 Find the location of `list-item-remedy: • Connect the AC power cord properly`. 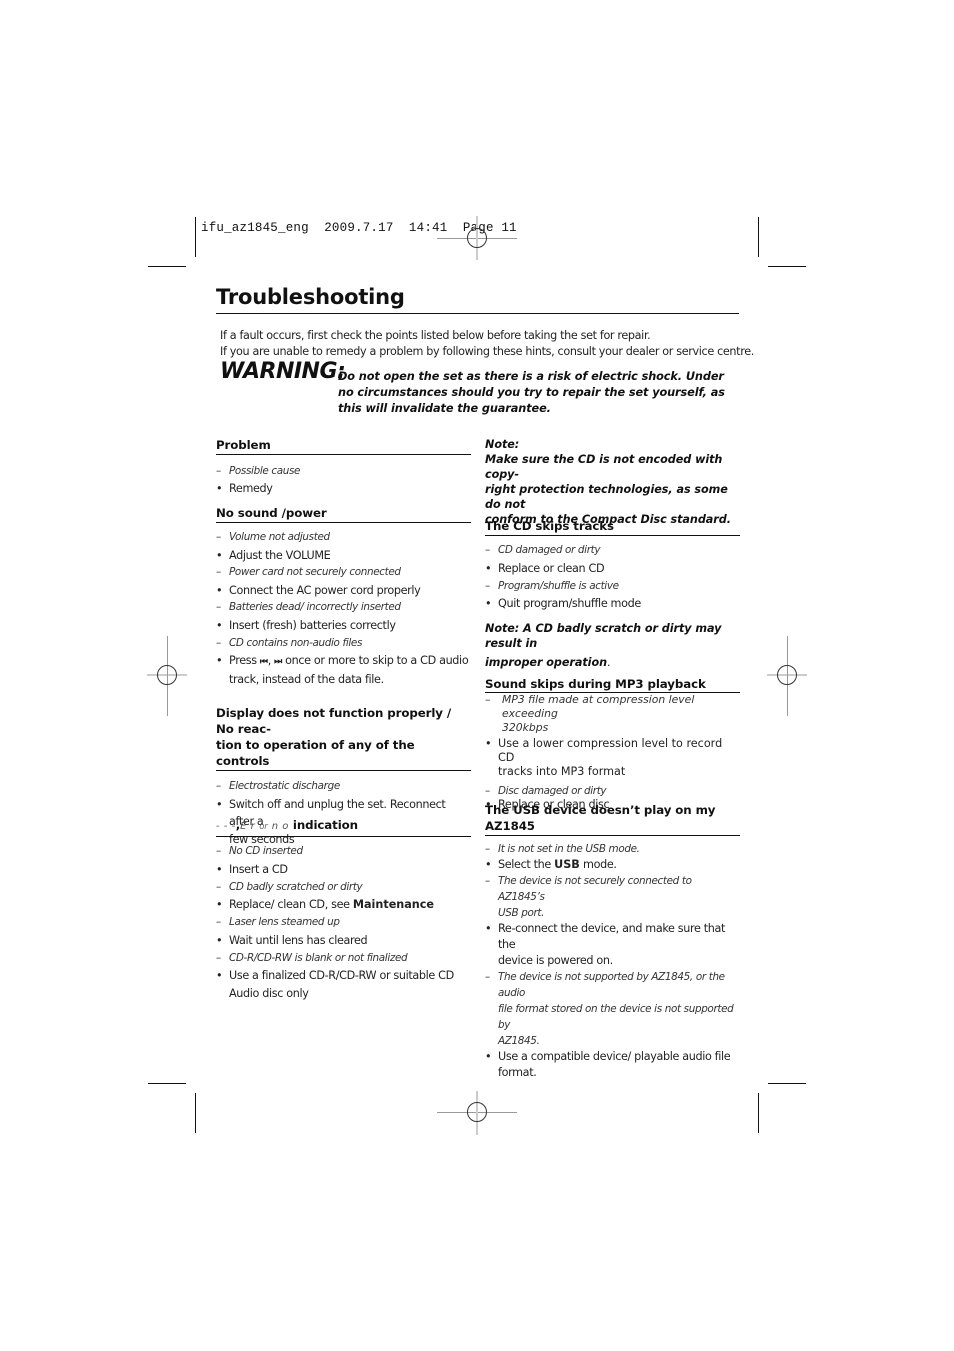

list-item-remedy: • Connect the AC power cord properly is located at coordinates (318, 590).